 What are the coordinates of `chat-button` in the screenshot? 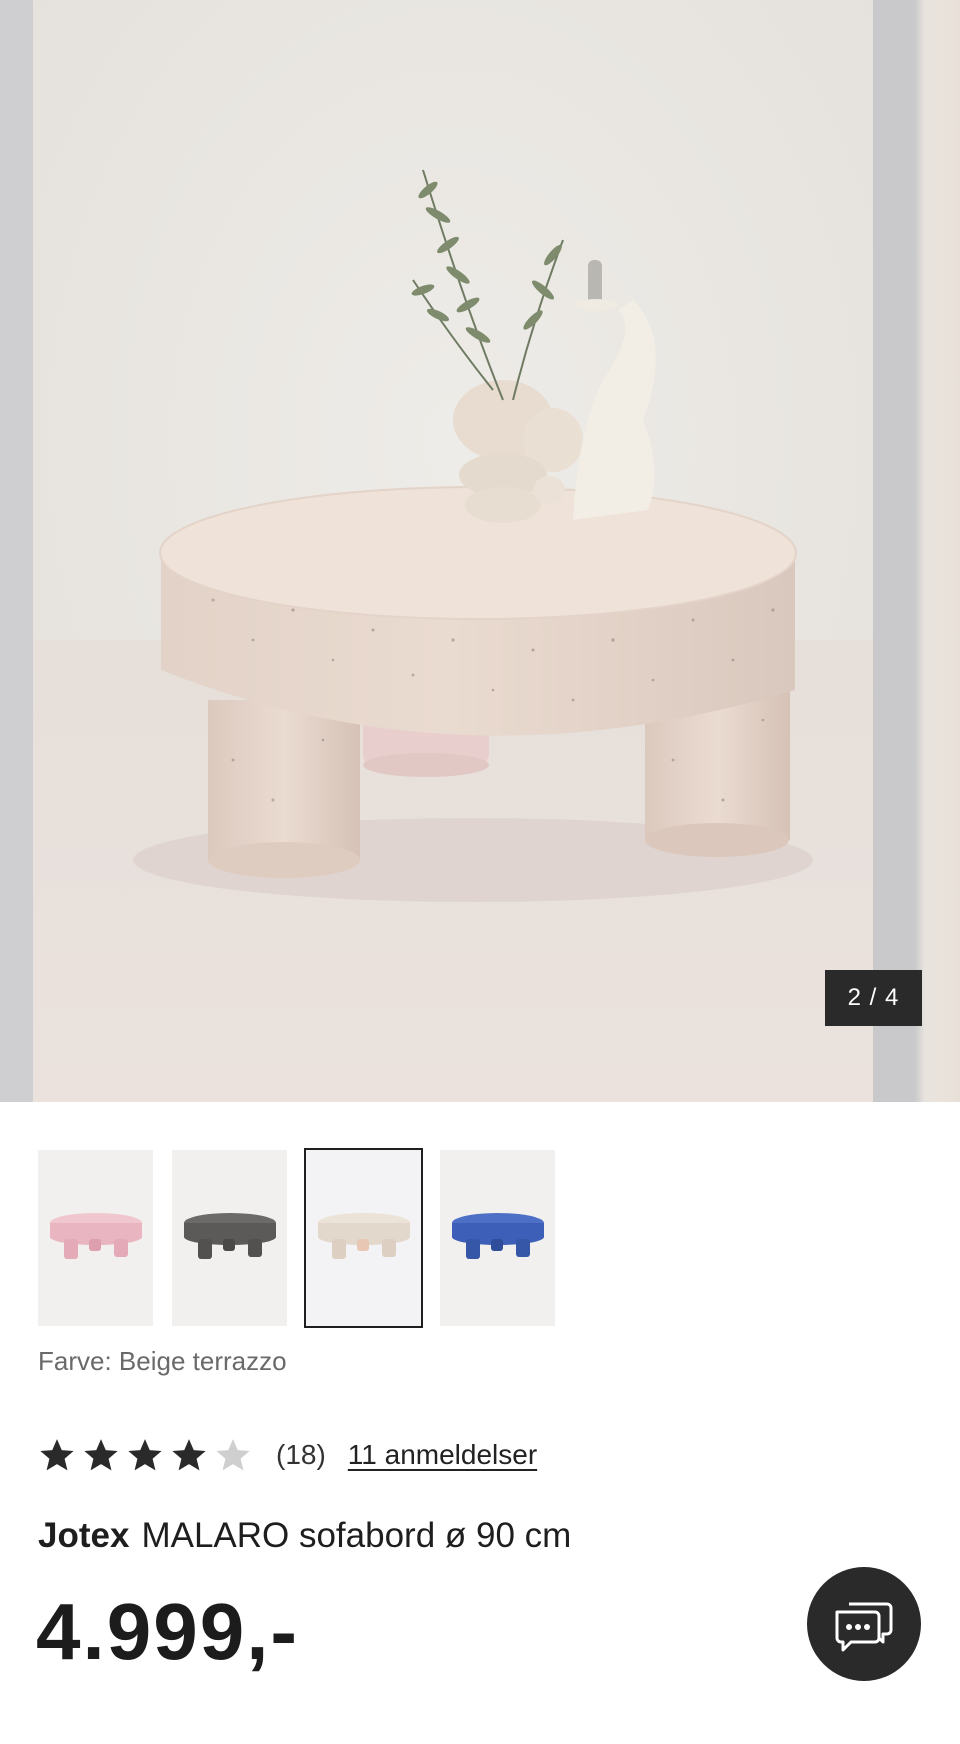 It's located at (864, 1624).